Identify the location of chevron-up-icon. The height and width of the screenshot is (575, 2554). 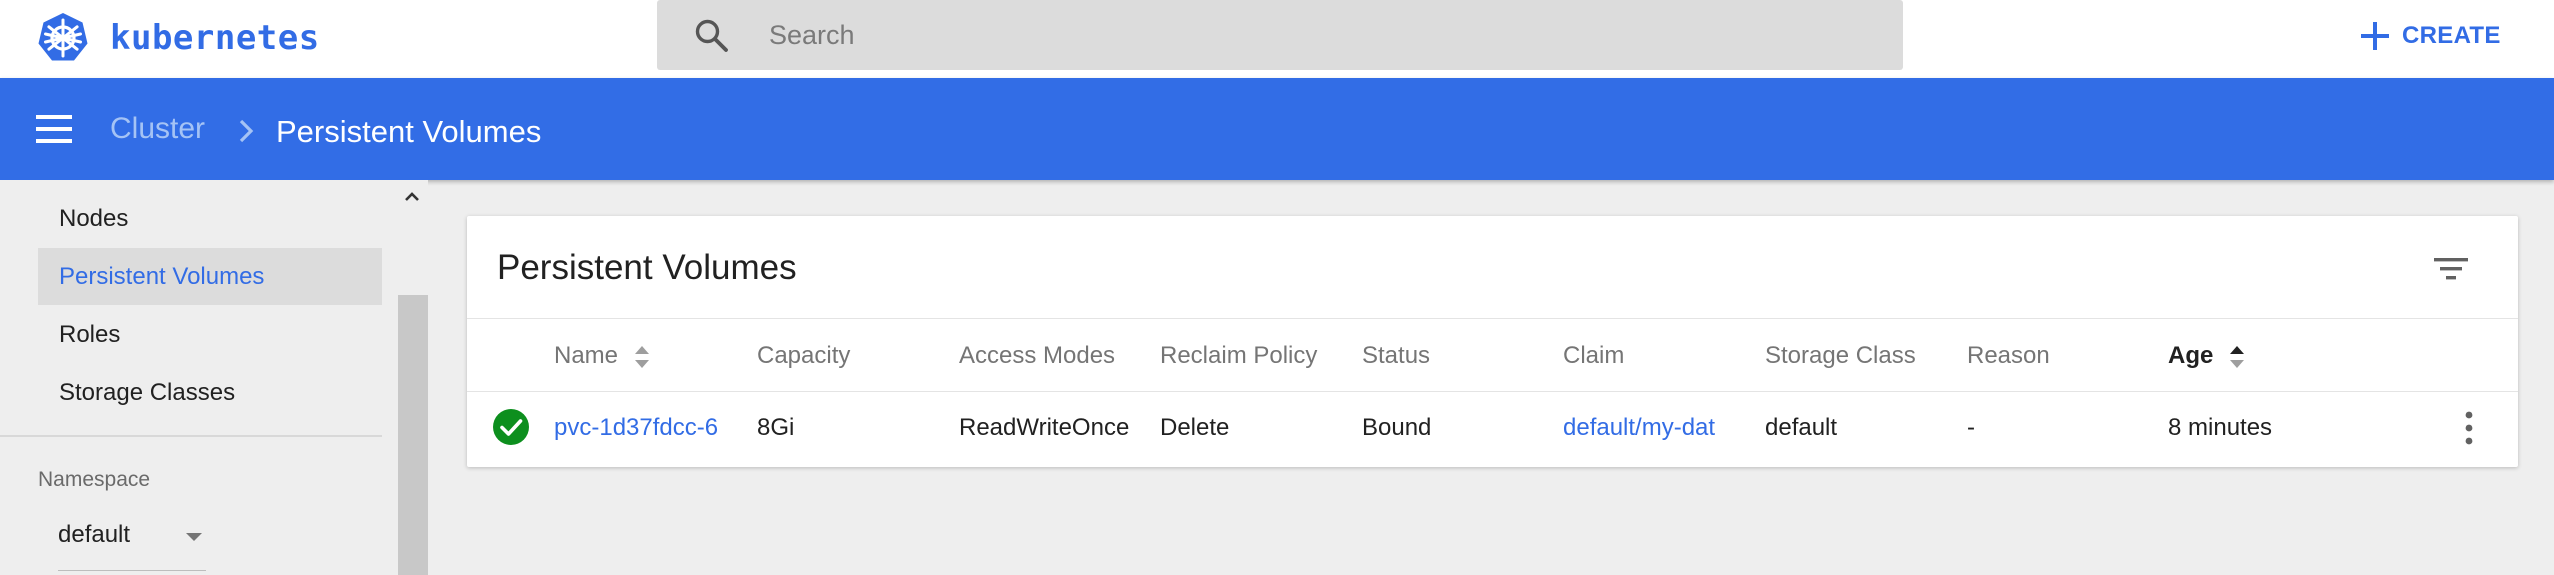
(412, 196).